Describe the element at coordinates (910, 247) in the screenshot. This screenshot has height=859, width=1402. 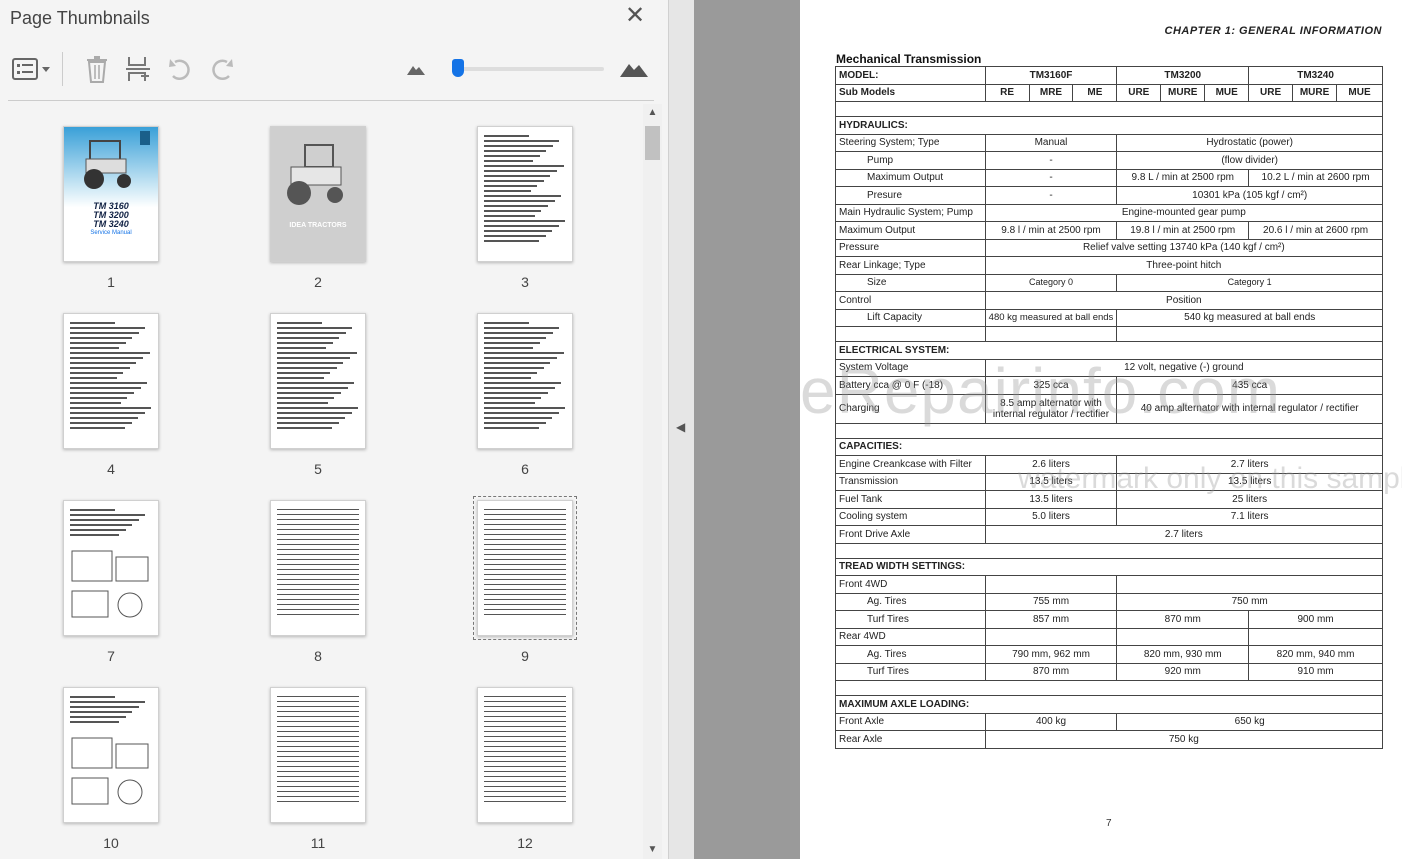
I see `row-label: Pressure` at that location.